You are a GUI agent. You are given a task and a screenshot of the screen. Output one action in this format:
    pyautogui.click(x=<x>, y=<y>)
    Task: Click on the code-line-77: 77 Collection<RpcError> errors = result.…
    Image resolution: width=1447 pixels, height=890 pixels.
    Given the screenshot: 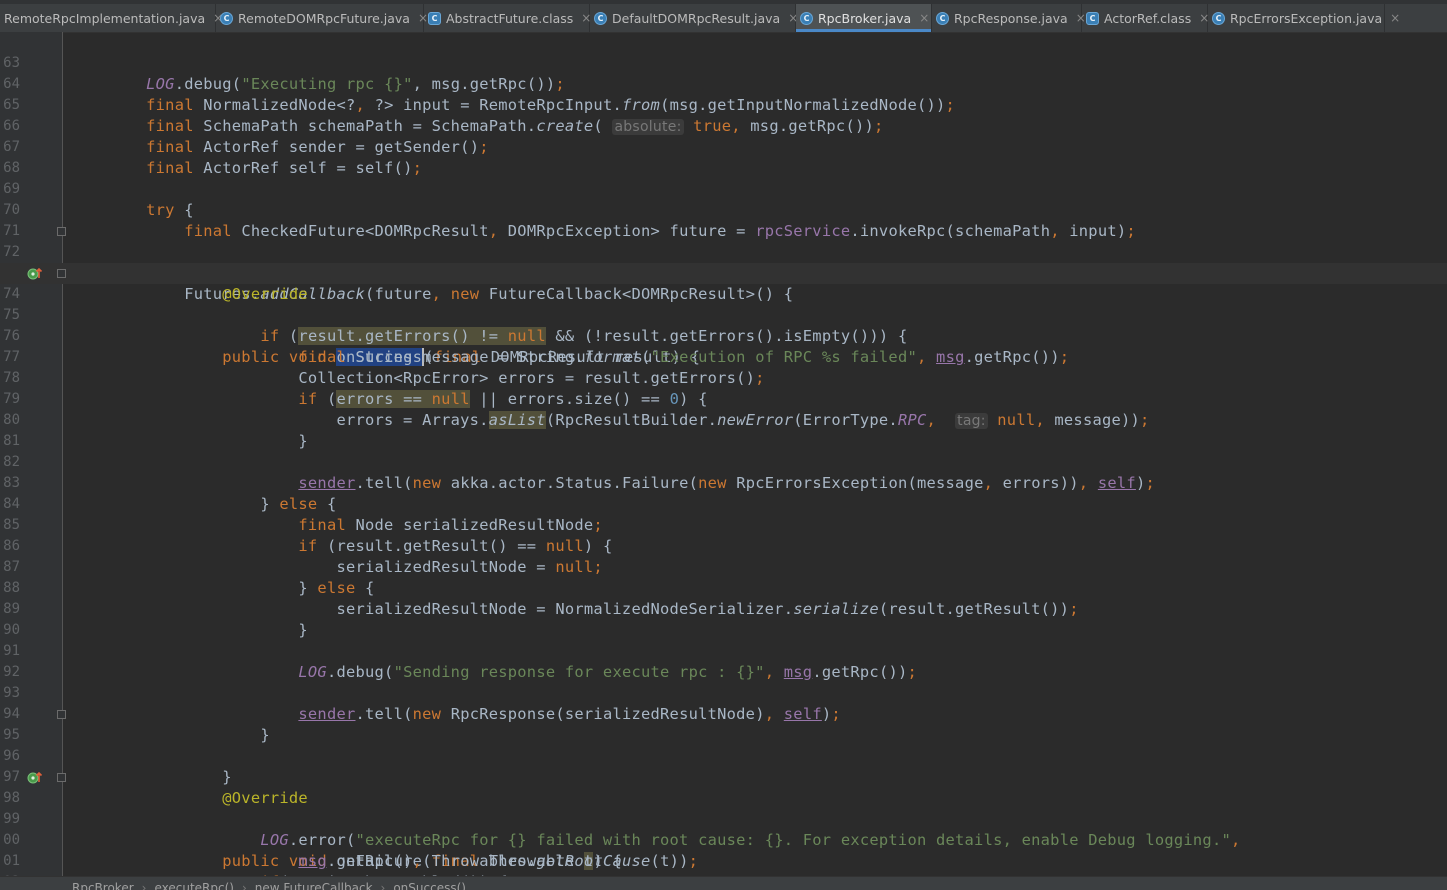 What is the action you would take?
    pyautogui.click(x=723, y=356)
    